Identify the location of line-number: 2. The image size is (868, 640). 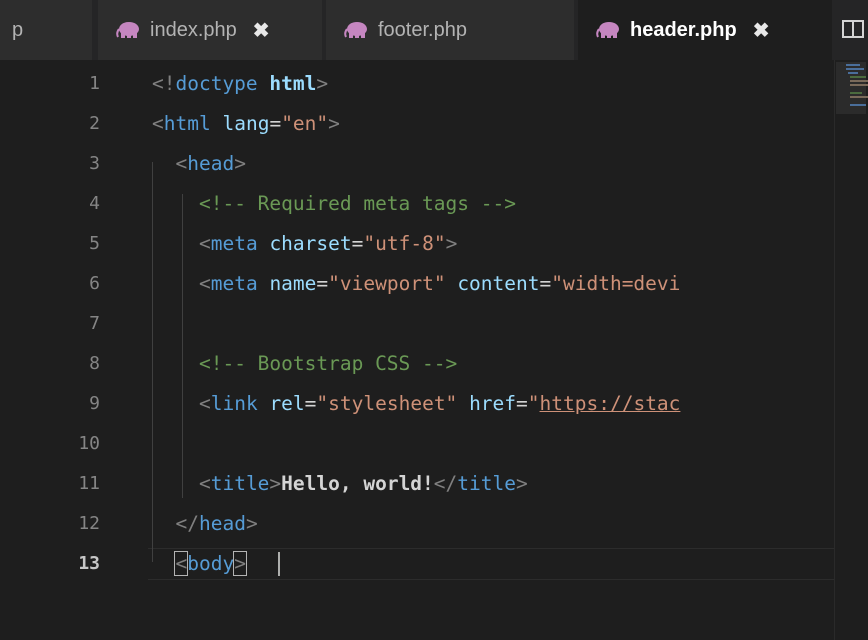
(94, 123).